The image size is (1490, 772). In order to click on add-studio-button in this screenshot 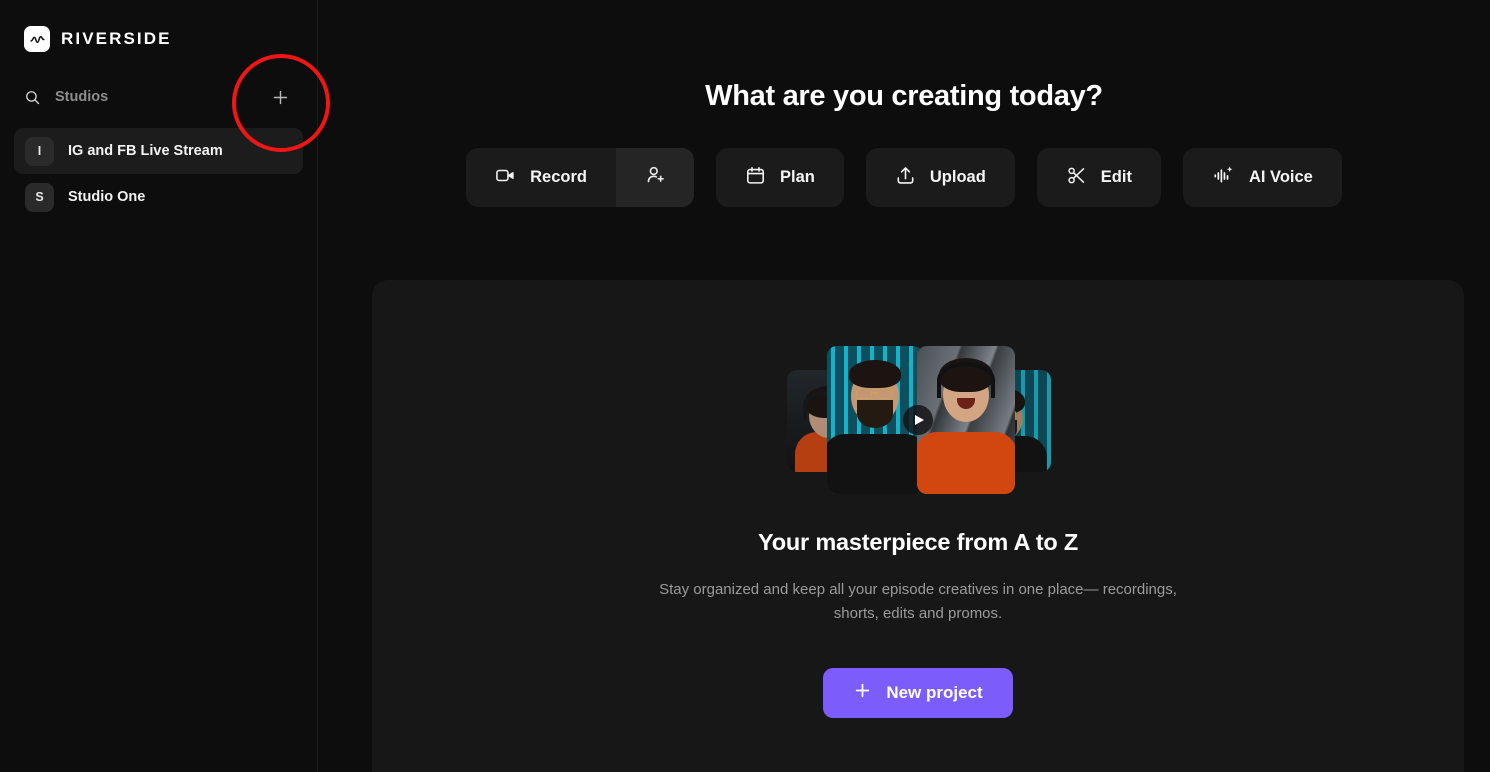, I will do `click(280, 97)`.